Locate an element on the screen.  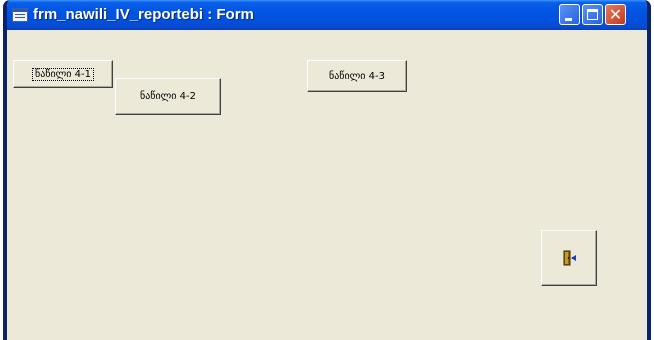
report-4-1-button: ნაწილი 4-1 is located at coordinates (63, 74).